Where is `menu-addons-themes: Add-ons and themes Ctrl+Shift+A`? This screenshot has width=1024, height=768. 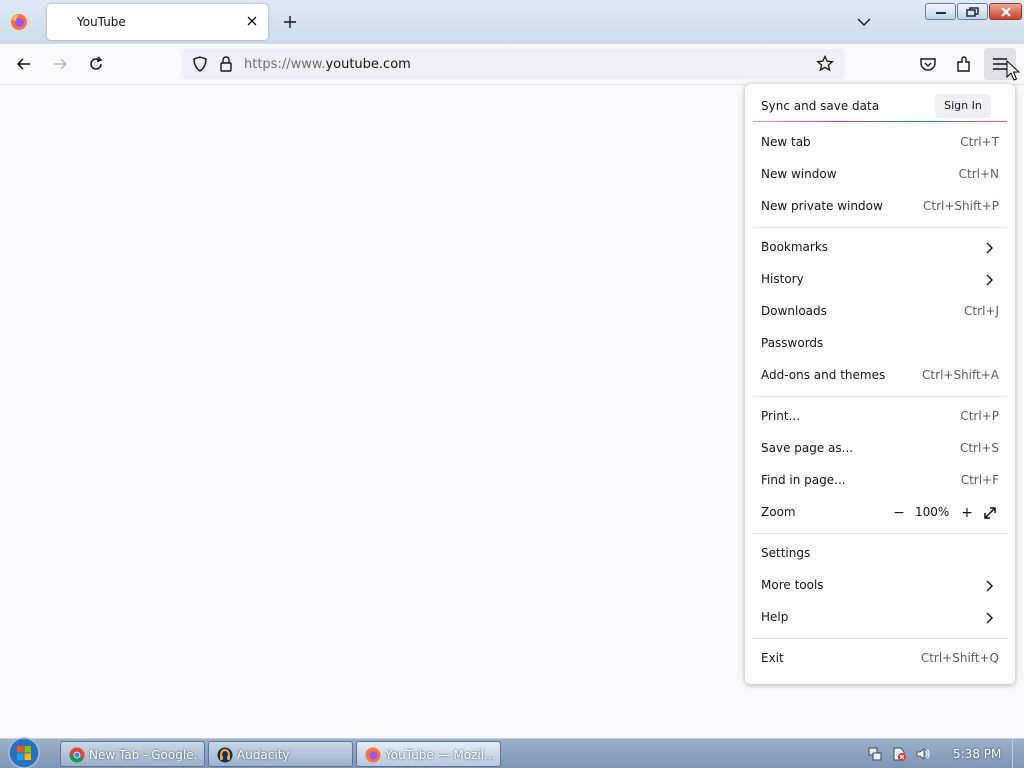
menu-addons-themes: Add-ons and themes Ctrl+Shift+A is located at coordinates (880, 376).